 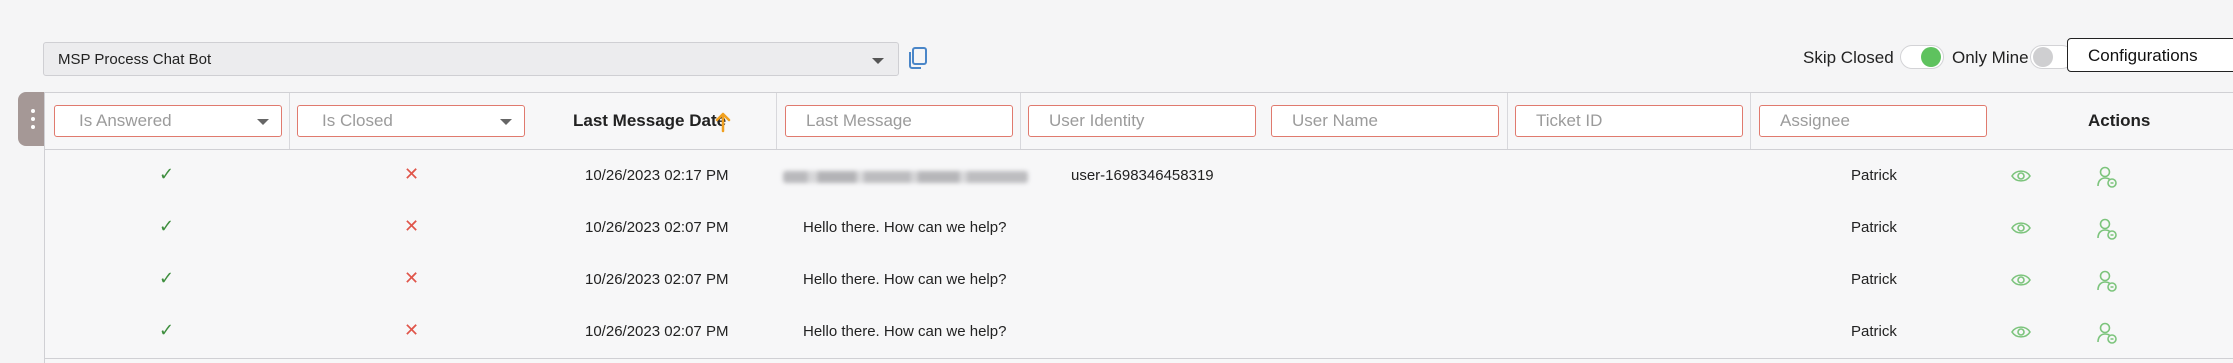 I want to click on skip-closed-label: Skip Closed, so click(x=1848, y=57).